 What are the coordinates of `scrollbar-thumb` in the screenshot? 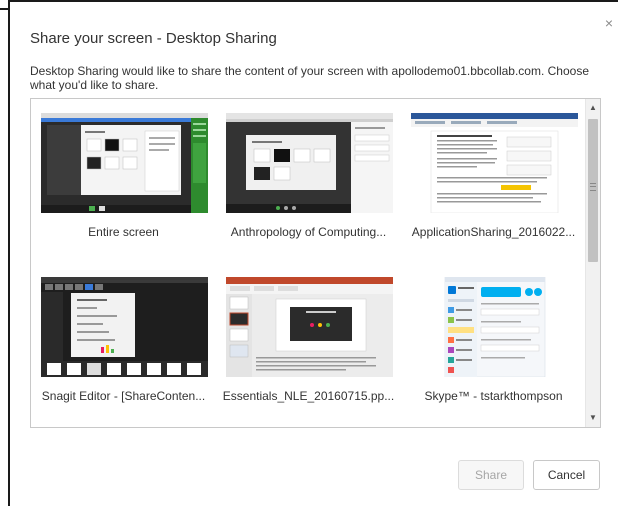 It's located at (593, 190).